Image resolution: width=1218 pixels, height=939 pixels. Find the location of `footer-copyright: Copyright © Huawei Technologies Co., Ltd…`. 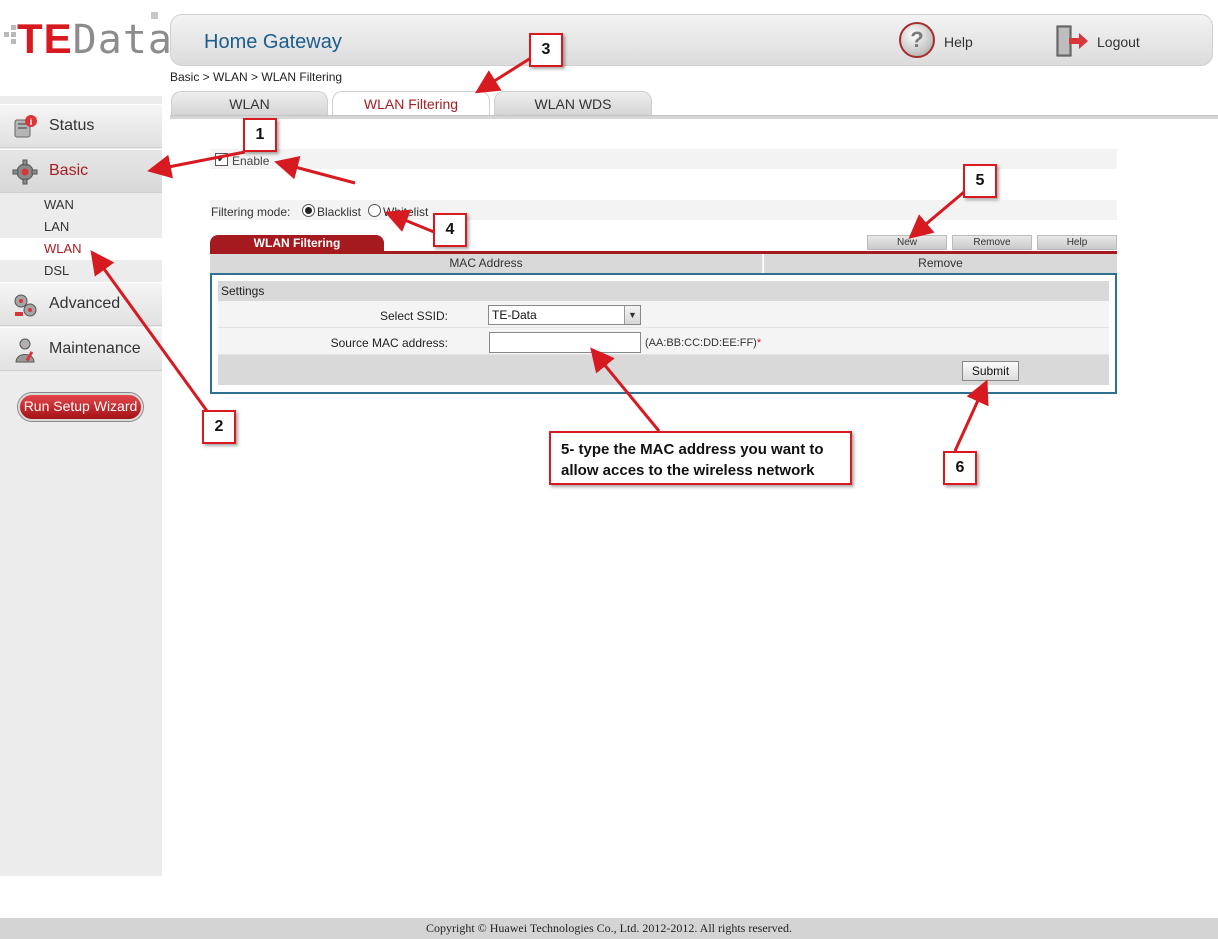

footer-copyright: Copyright © Huawei Technologies Co., Ltd… is located at coordinates (609, 928).